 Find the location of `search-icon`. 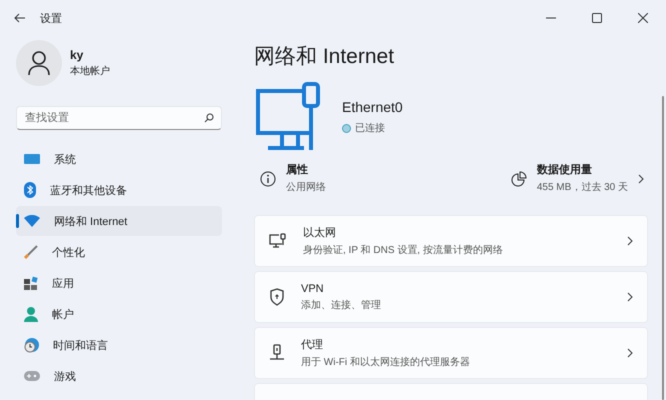

search-icon is located at coordinates (209, 118).